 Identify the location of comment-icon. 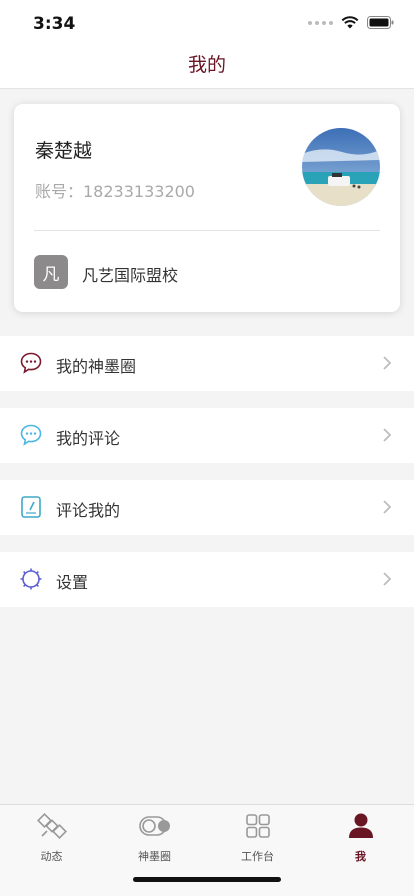
(31, 435).